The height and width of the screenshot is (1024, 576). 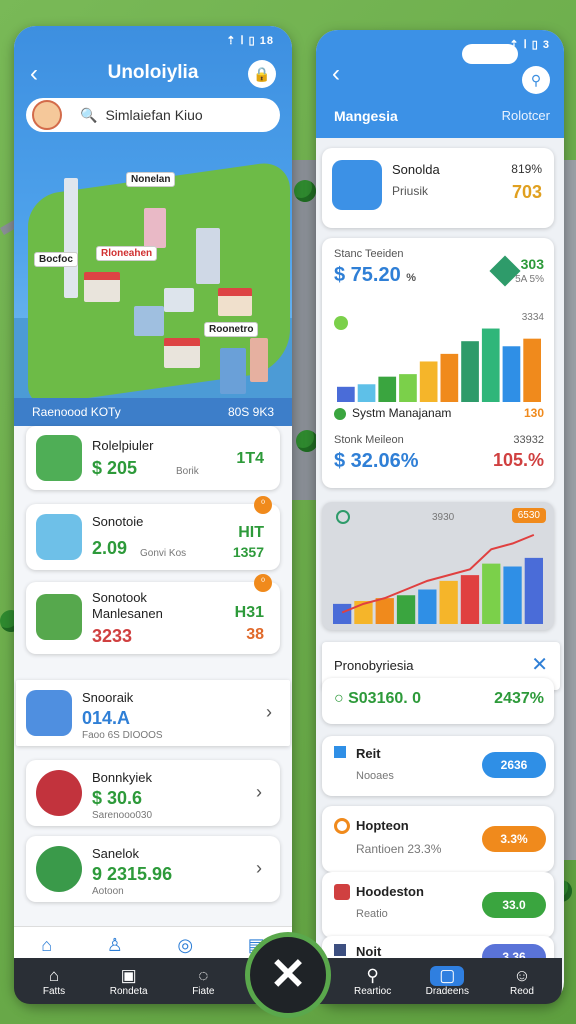 I want to click on search-icon: 🔍, so click(x=89, y=114).